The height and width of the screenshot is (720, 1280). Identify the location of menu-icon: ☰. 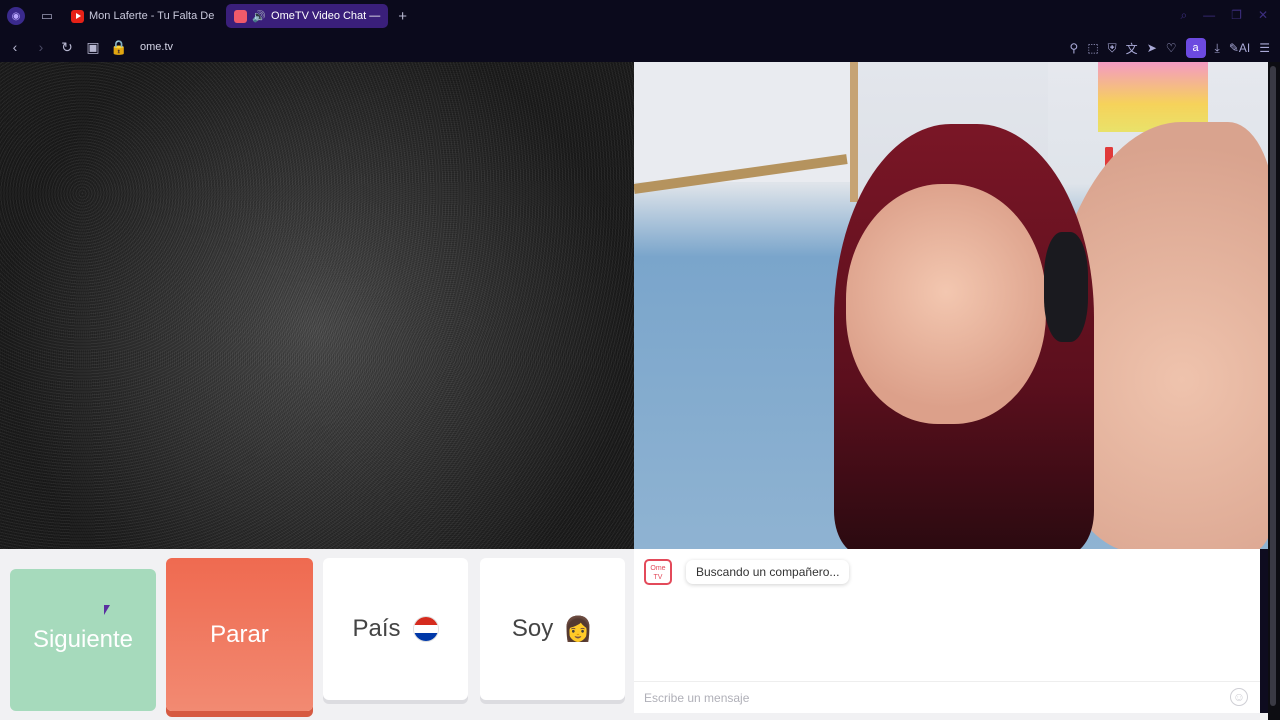
(1264, 48).